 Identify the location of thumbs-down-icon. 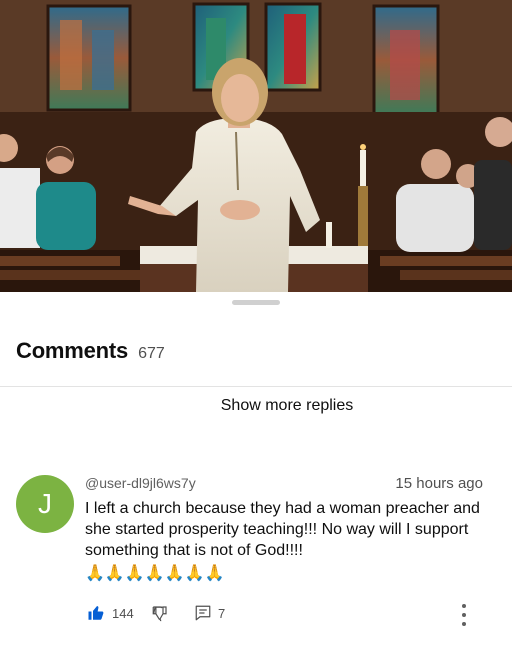
(159, 614).